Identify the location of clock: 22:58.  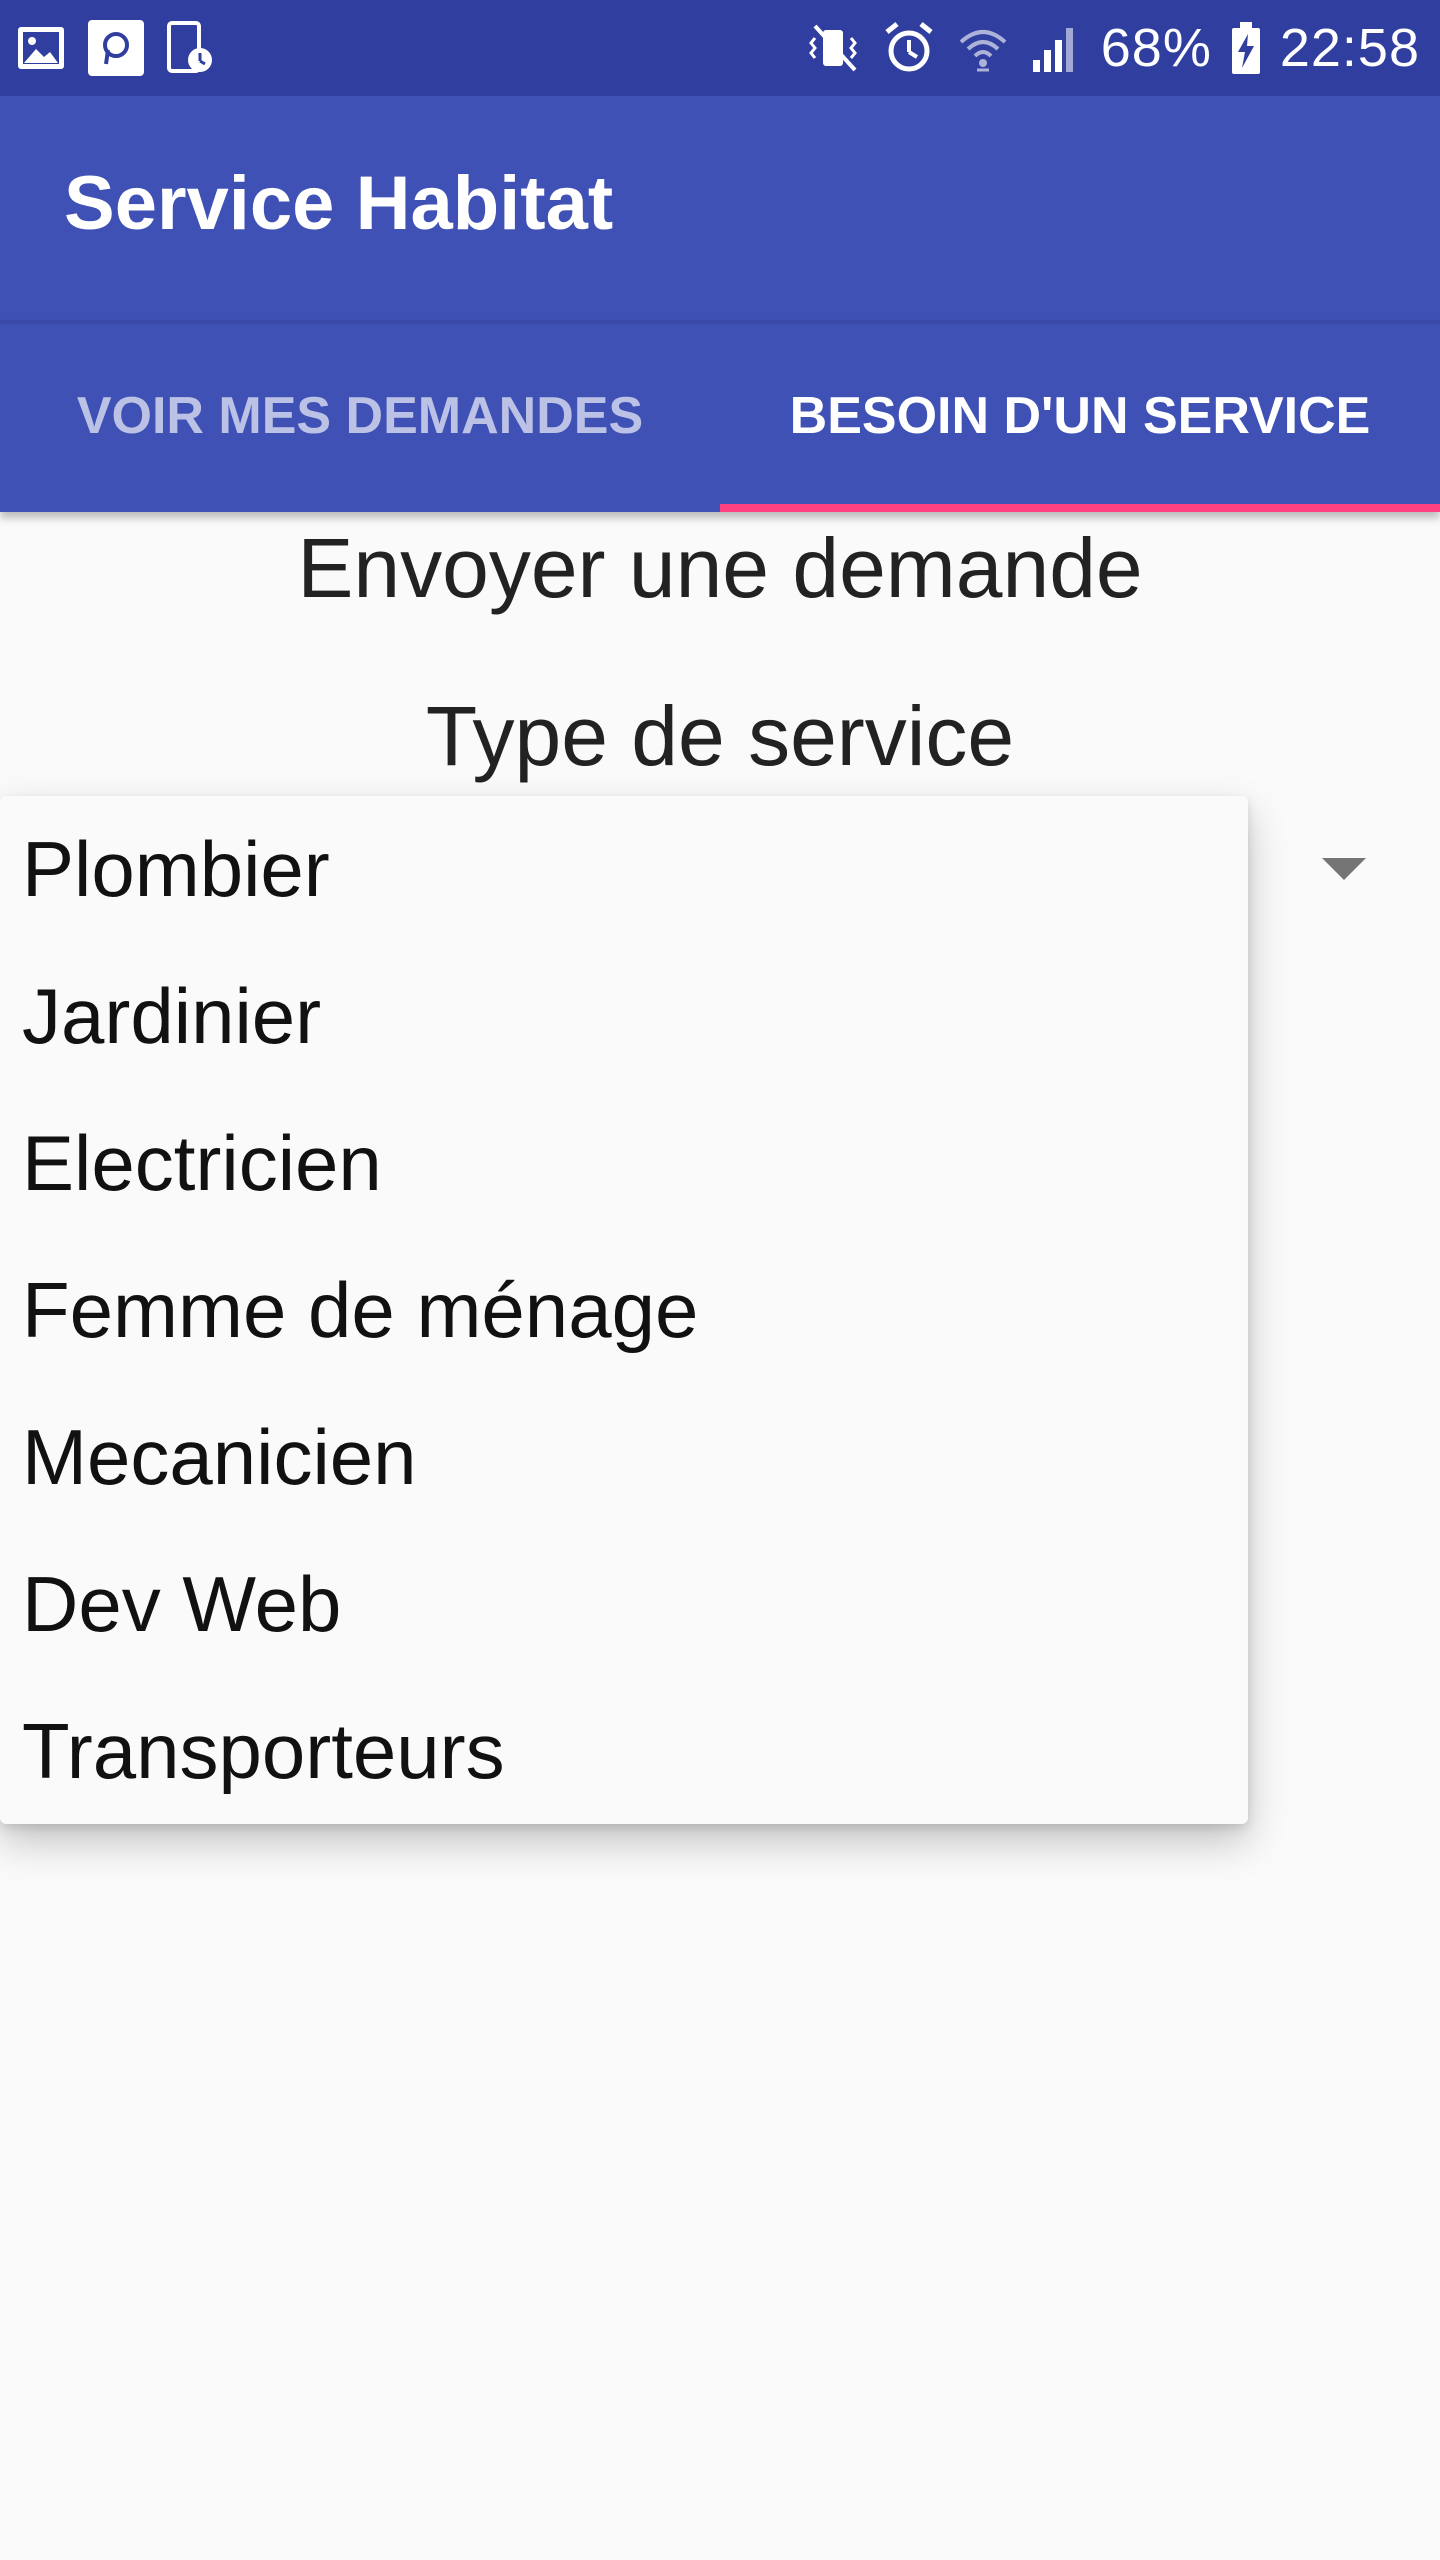
(1349, 48).